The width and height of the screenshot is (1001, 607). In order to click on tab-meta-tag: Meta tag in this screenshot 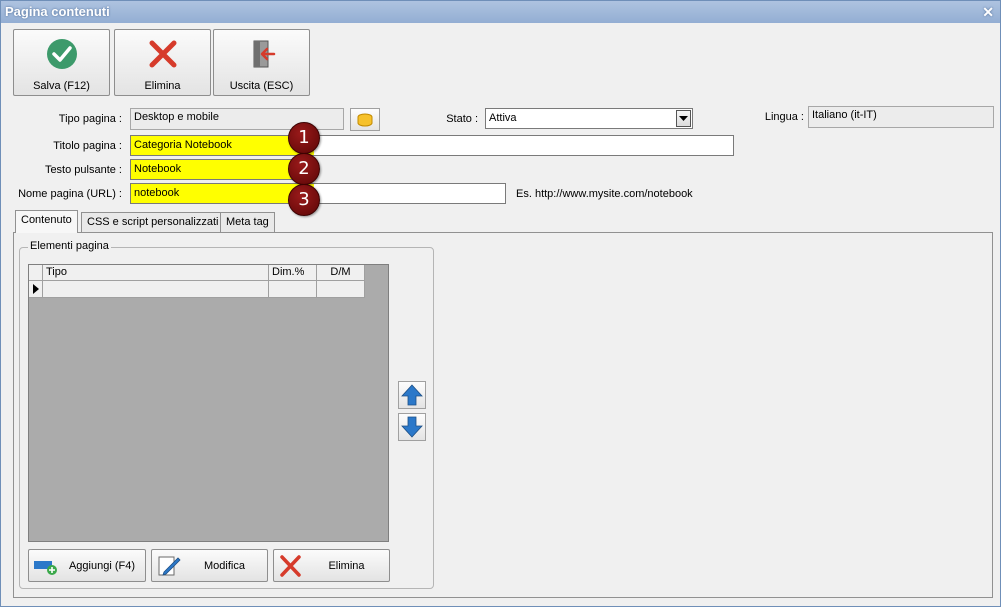, I will do `click(247, 222)`.